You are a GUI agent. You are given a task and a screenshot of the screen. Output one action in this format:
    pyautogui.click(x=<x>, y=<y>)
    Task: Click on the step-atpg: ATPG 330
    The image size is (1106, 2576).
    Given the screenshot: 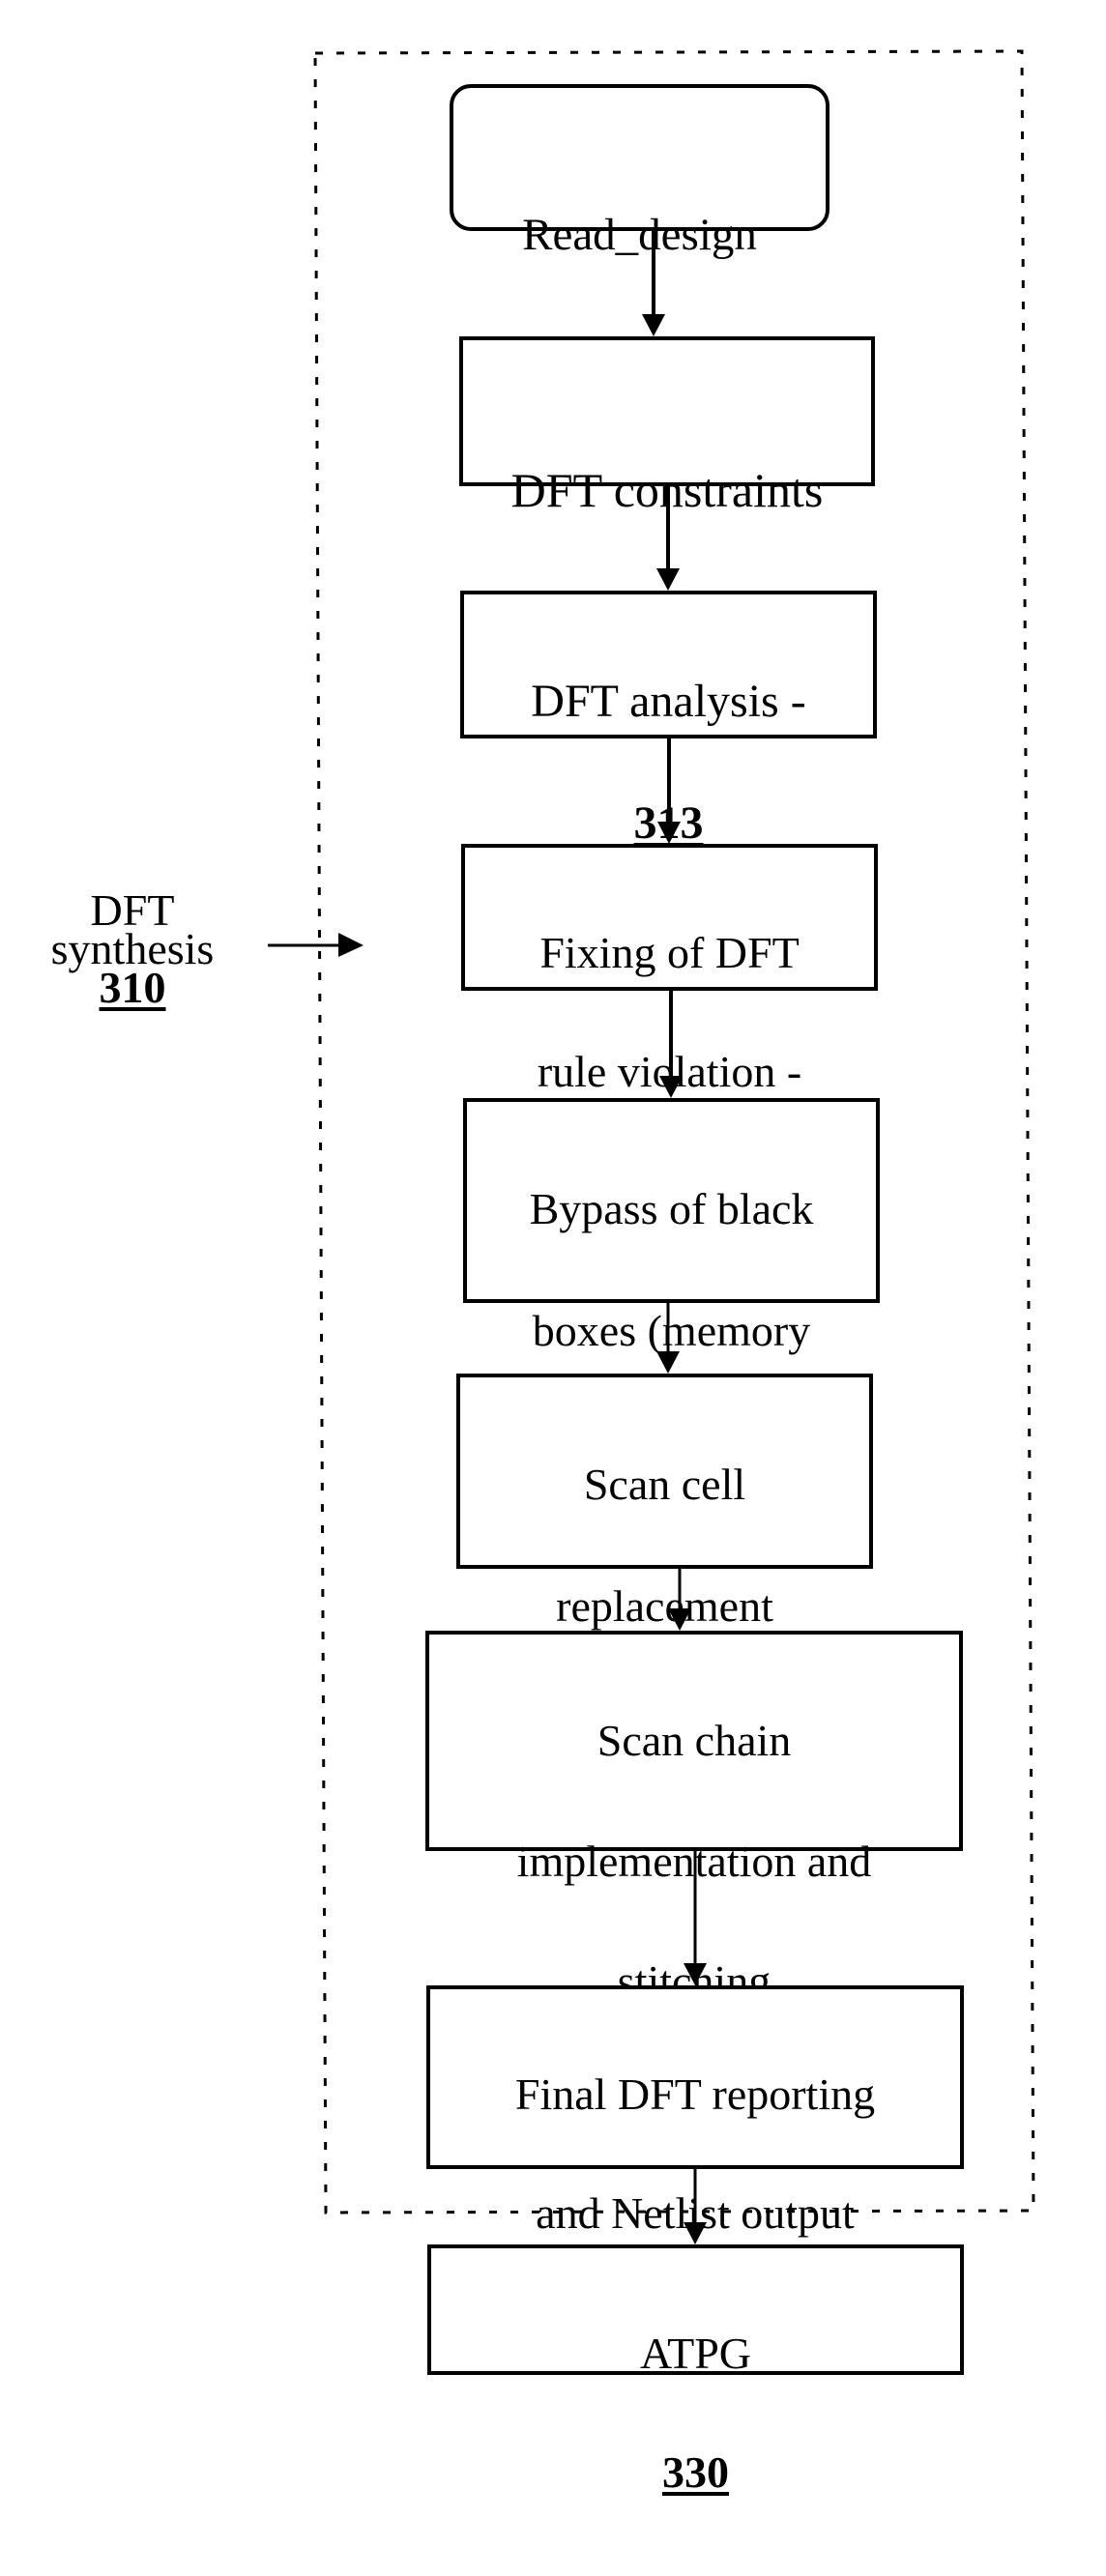 What is the action you would take?
    pyautogui.click(x=695, y=2369)
    